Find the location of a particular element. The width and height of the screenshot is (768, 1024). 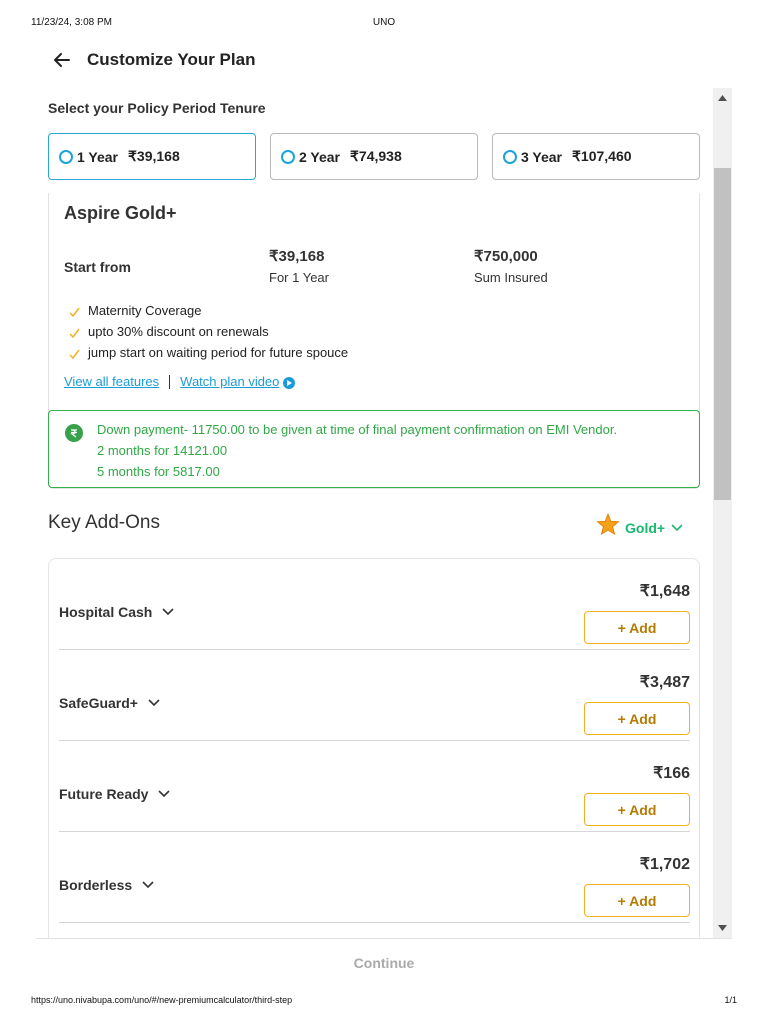

feature-item: Maternity Coverage is located at coordinates (207, 310).